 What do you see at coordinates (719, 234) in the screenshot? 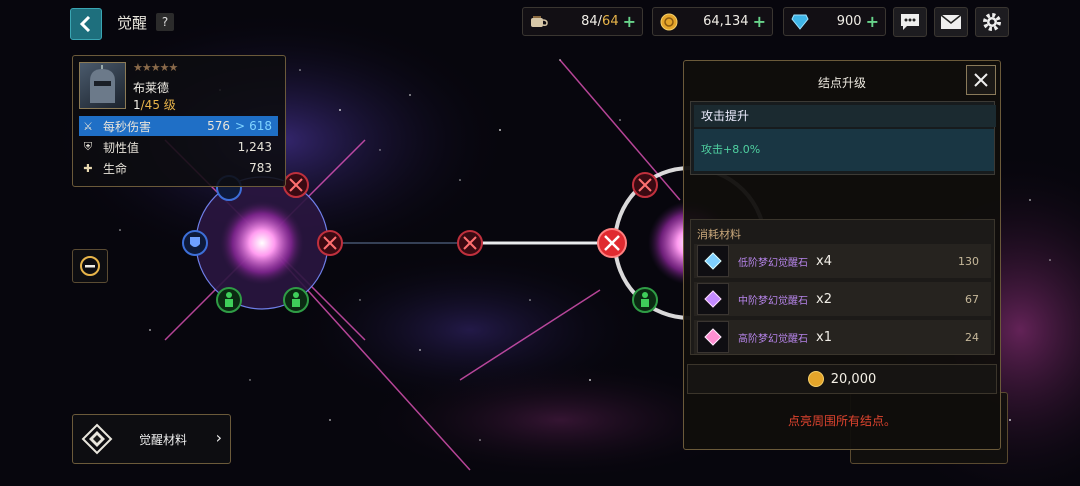
I see `materials-title: 消耗材料` at bounding box center [719, 234].